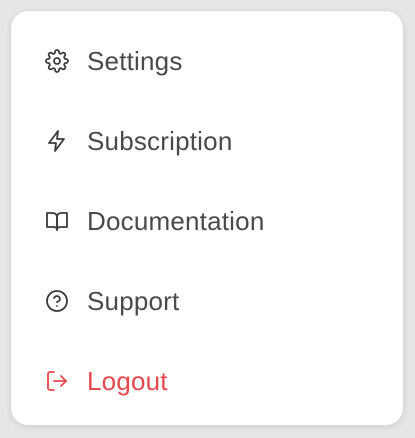 This screenshot has width=415, height=438. What do you see at coordinates (135, 60) in the screenshot?
I see `menu-item-label: Settings` at bounding box center [135, 60].